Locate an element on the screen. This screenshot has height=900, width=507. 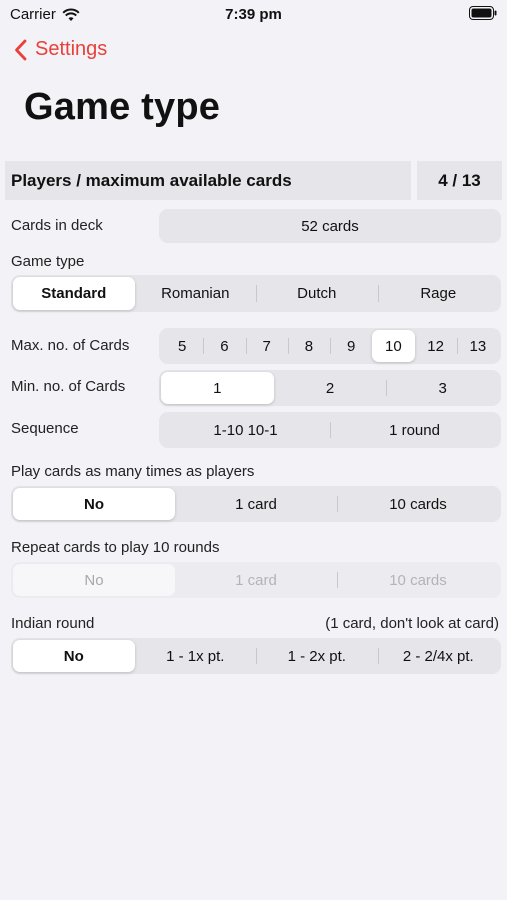
max-cards-segmented: 5 6 7 8 9 10 12 13 is located at coordinates (330, 346).